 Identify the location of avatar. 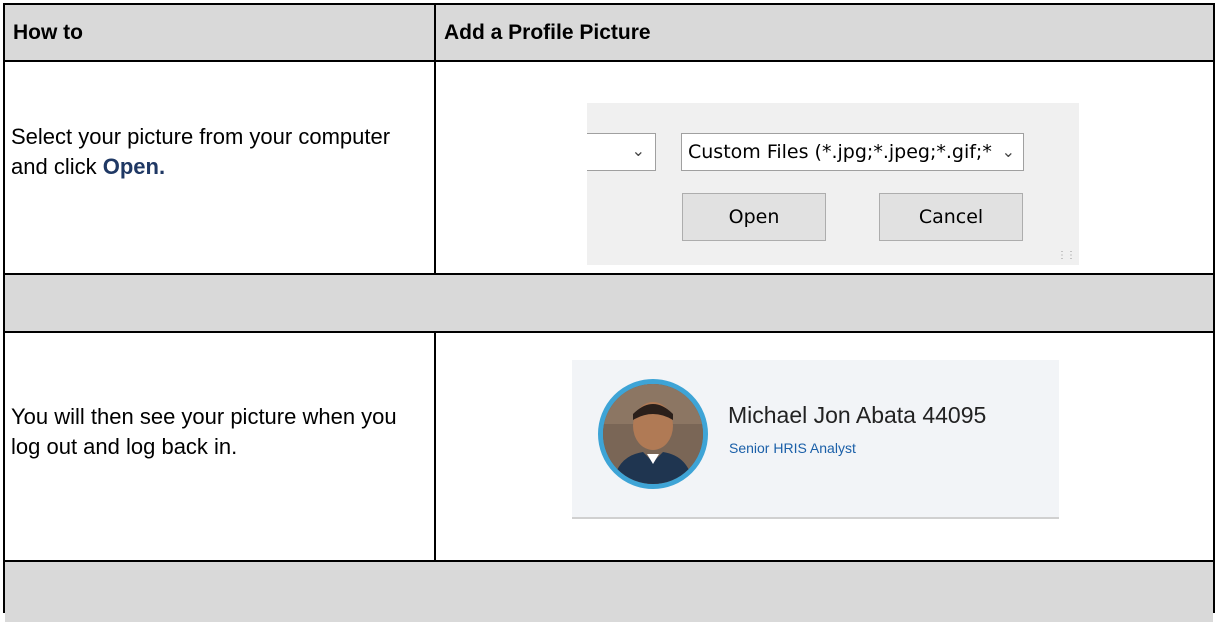
(653, 434).